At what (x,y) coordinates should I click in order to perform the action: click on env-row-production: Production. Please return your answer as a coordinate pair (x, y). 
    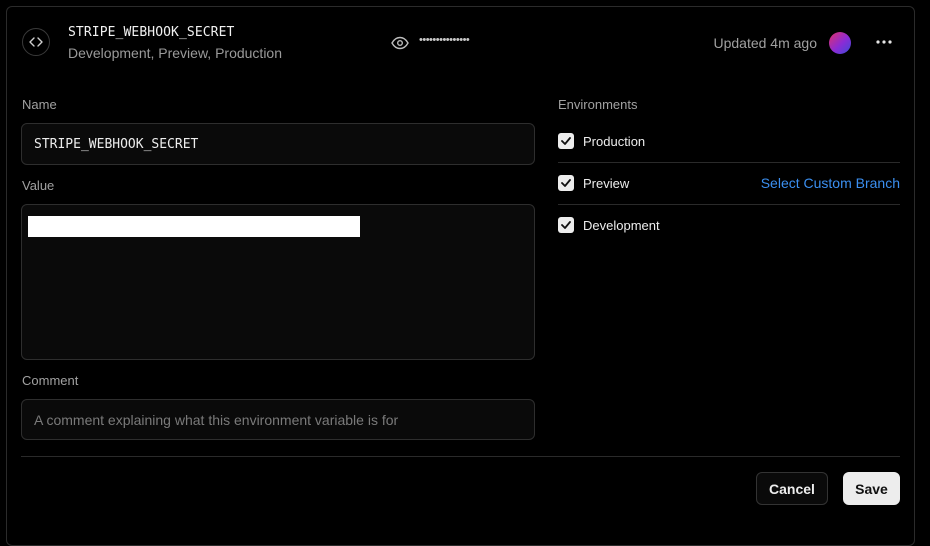
    Looking at the image, I should click on (729, 141).